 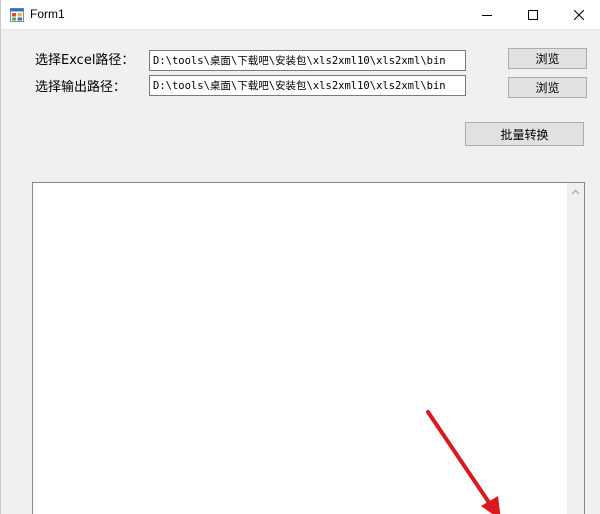 I want to click on output-path-label: 选择输出路径：, so click(x=81, y=87).